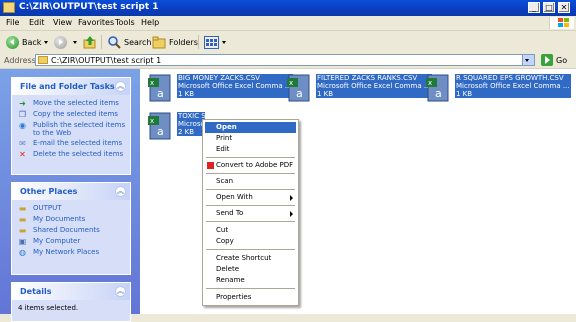 The image size is (576, 322). What do you see at coordinates (250, 297) in the screenshot?
I see `menu-item-properties: Properties` at bounding box center [250, 297].